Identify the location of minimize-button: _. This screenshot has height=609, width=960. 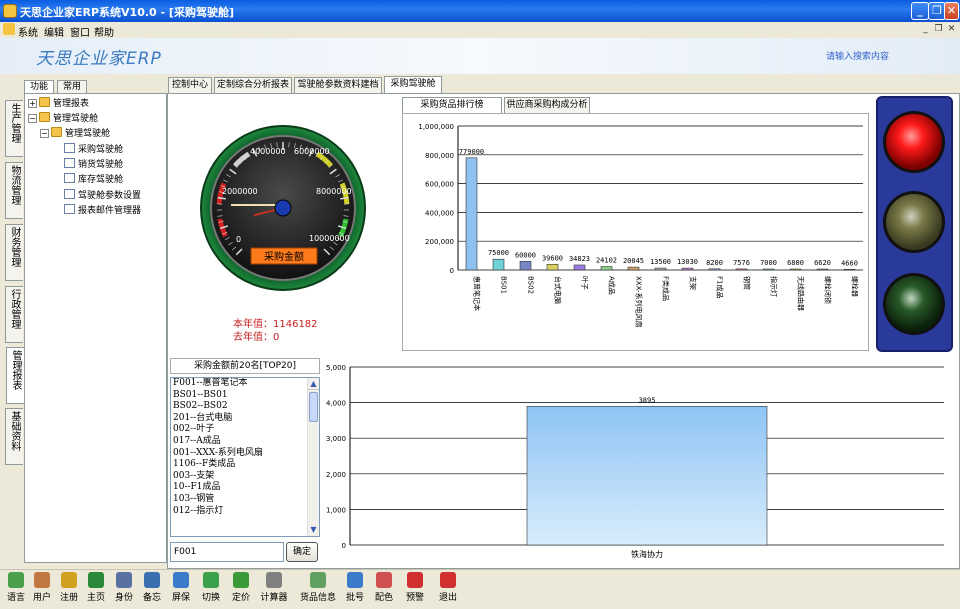
(920, 11).